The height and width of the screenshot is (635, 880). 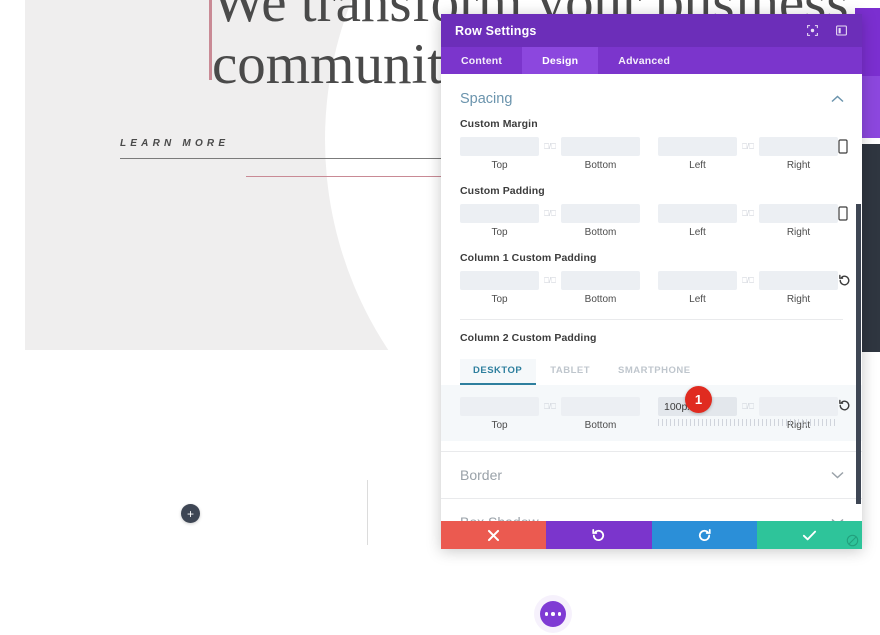 What do you see at coordinates (644, 60) in the screenshot?
I see `tab-advanced: Advanced` at bounding box center [644, 60].